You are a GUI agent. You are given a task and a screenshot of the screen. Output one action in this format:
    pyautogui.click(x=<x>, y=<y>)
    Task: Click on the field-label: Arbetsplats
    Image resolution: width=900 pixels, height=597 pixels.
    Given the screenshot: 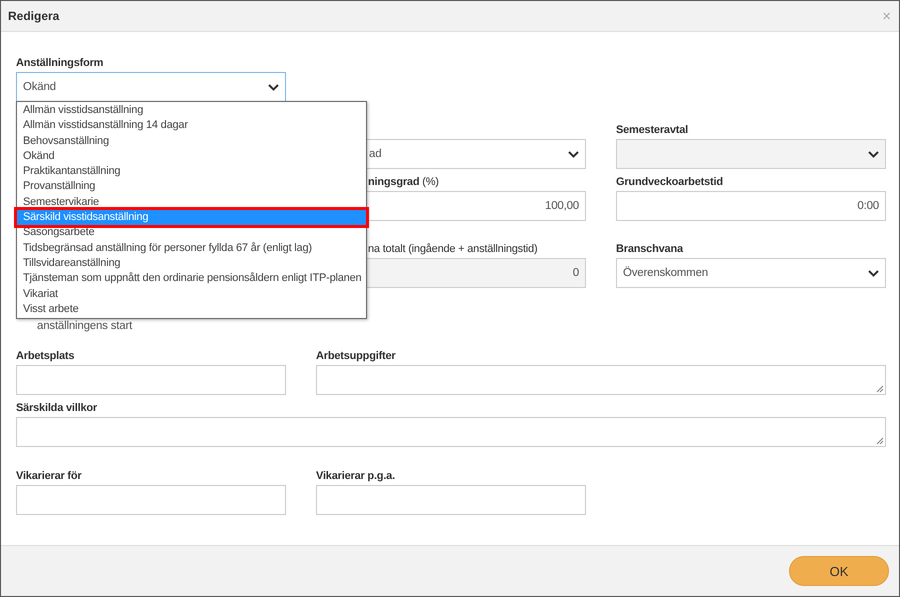 What is the action you would take?
    pyautogui.click(x=46, y=356)
    